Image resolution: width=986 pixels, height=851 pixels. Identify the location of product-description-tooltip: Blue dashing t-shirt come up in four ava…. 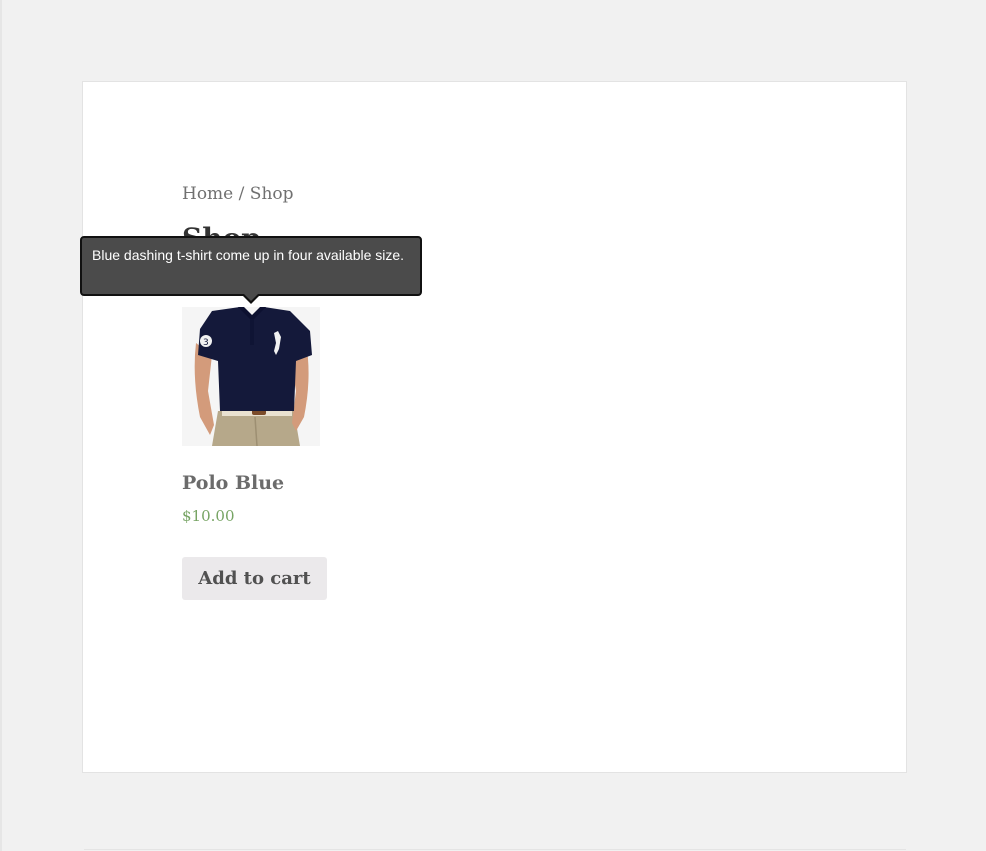
(251, 266).